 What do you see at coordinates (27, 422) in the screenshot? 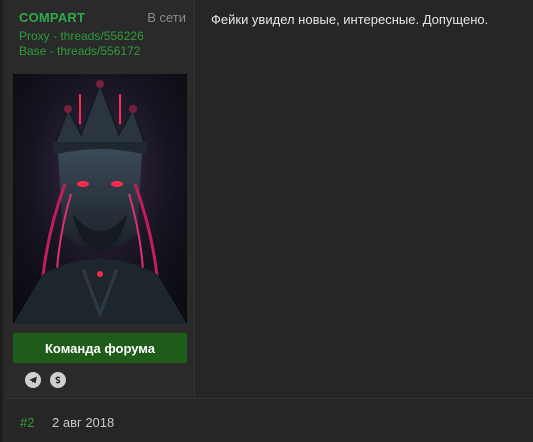
I see `post-number-link: #2` at bounding box center [27, 422].